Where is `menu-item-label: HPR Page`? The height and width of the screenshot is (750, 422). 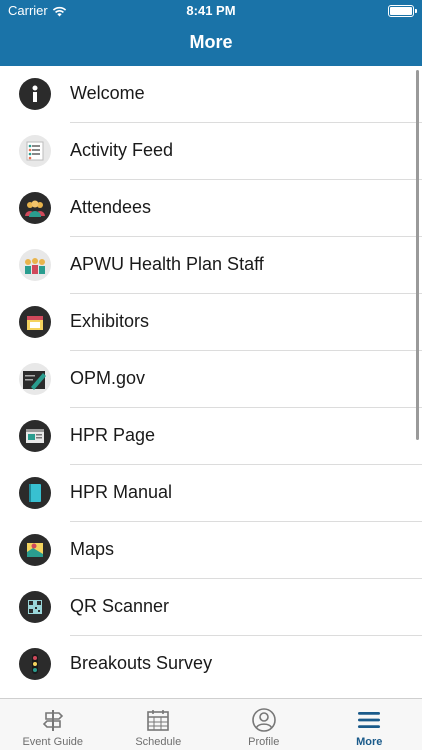
menu-item-label: HPR Page is located at coordinates (113, 435).